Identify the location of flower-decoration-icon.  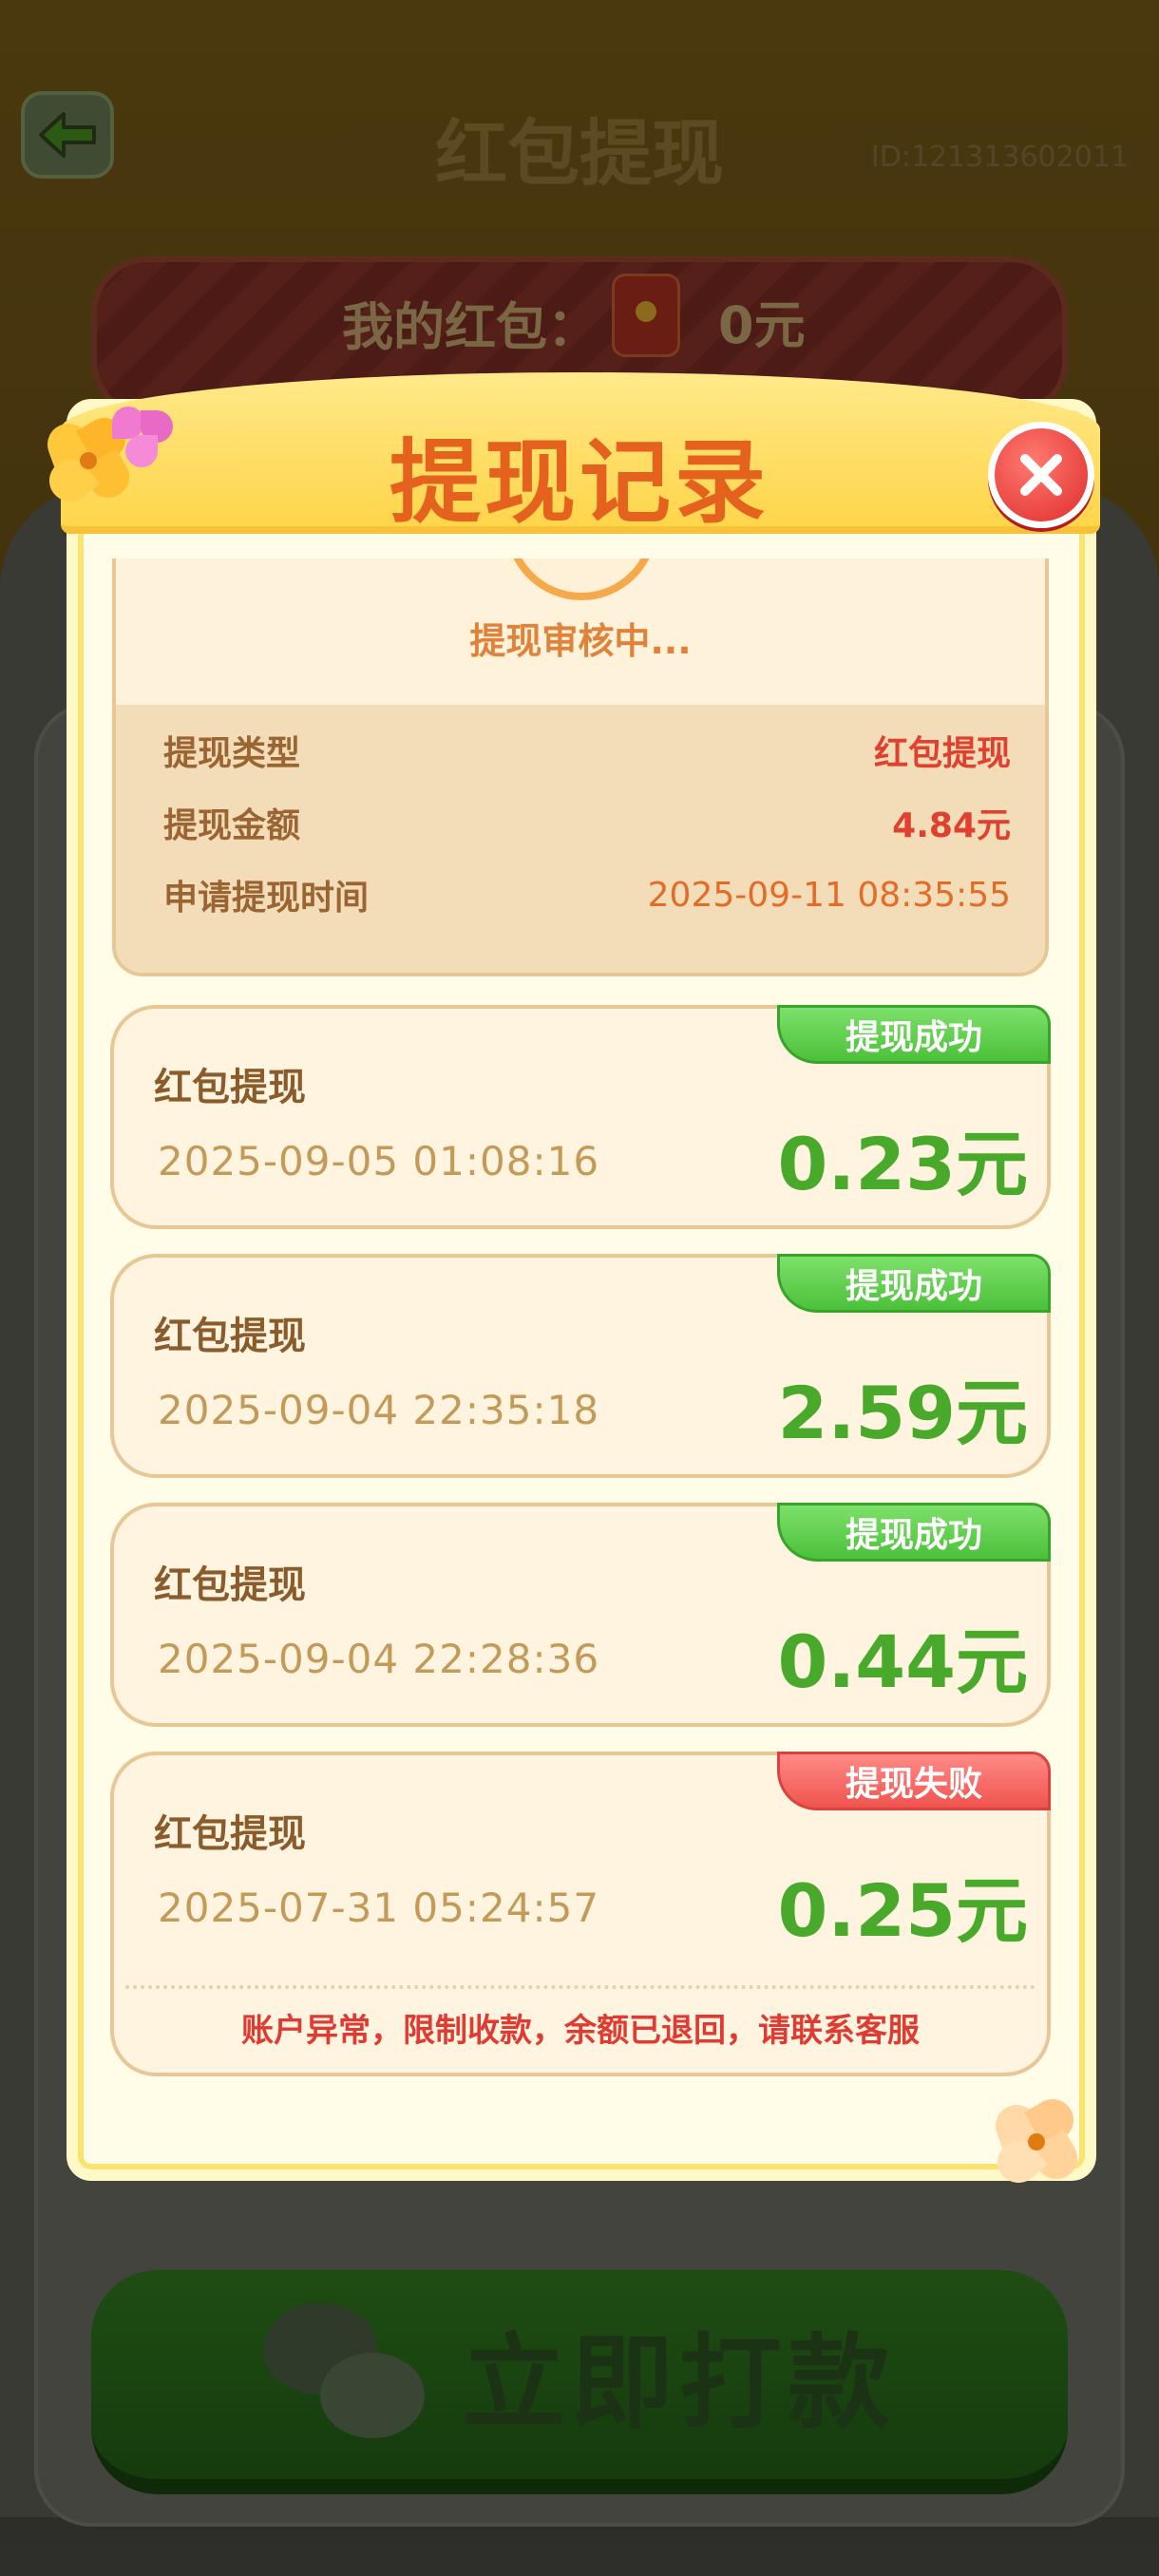
(1037, 2141).